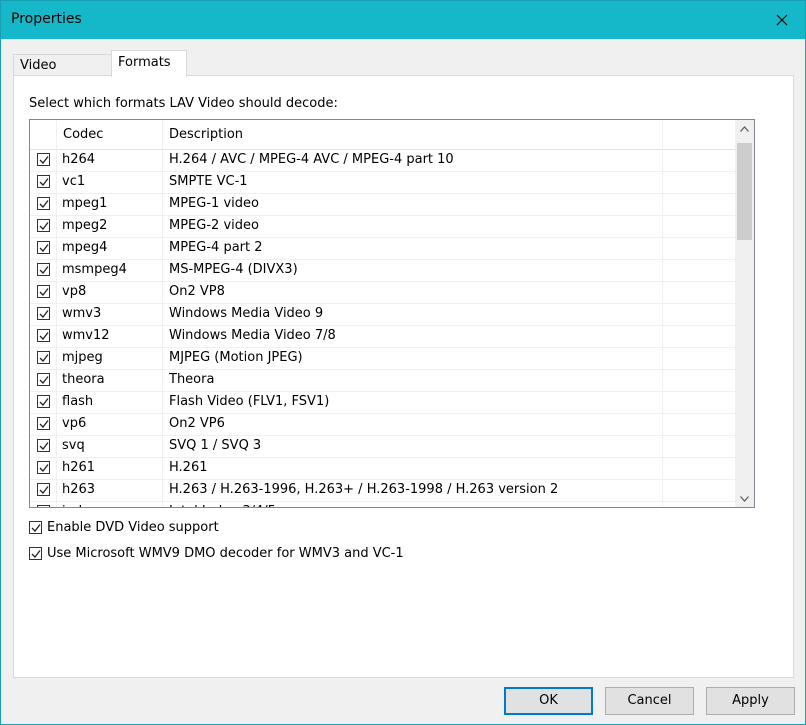  Describe the element at coordinates (206, 134) in the screenshot. I see `header-description: Description` at that location.